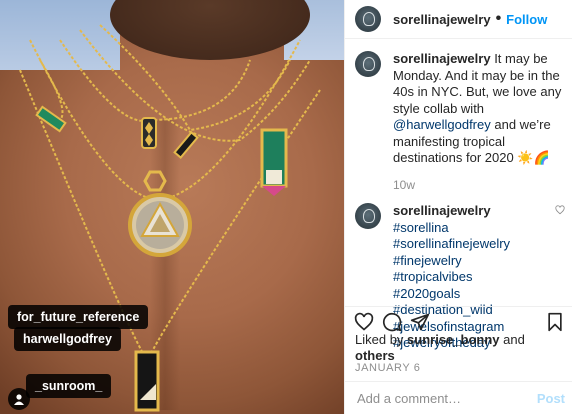 The image size is (572, 414). Describe the element at coordinates (442, 124) in the screenshot. I see `caption-mention: @harwellgodfrey` at that location.